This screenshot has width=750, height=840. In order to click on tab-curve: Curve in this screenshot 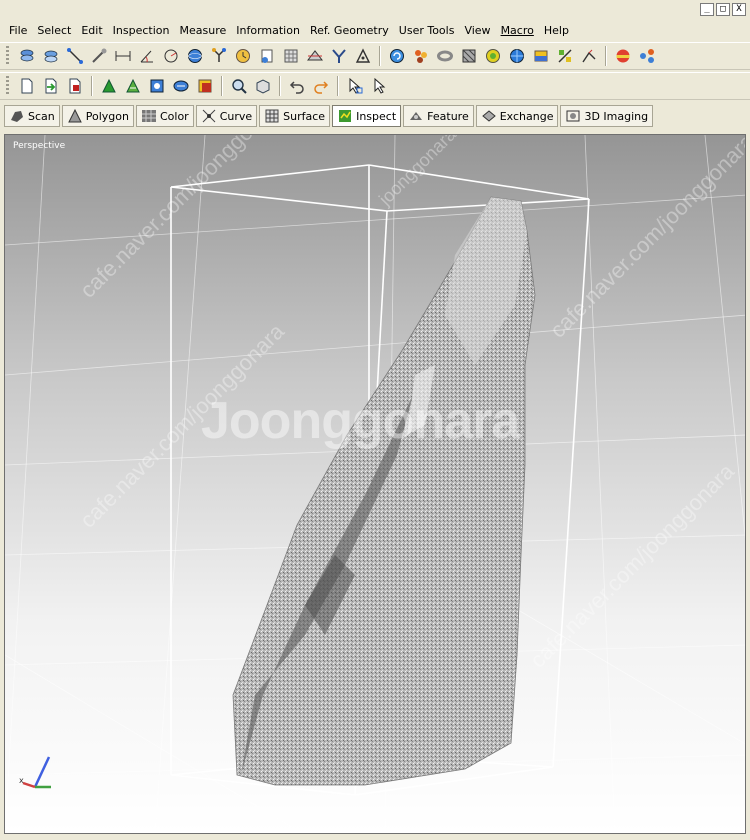, I will do `click(226, 116)`.